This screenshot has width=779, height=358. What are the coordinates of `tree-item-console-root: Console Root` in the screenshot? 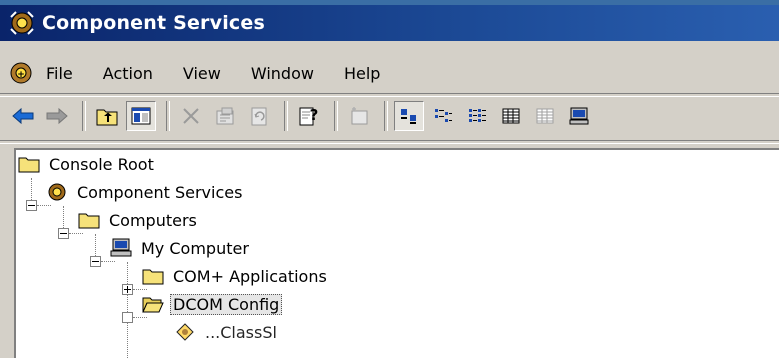 It's located at (87, 164).